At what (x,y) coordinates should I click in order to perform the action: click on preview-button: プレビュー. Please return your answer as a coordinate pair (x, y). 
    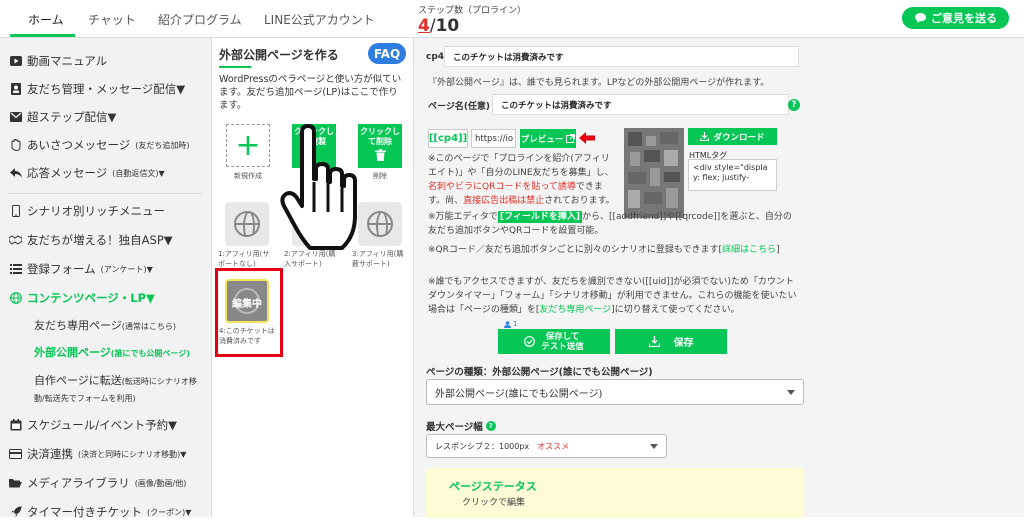
    Looking at the image, I should click on (548, 138).